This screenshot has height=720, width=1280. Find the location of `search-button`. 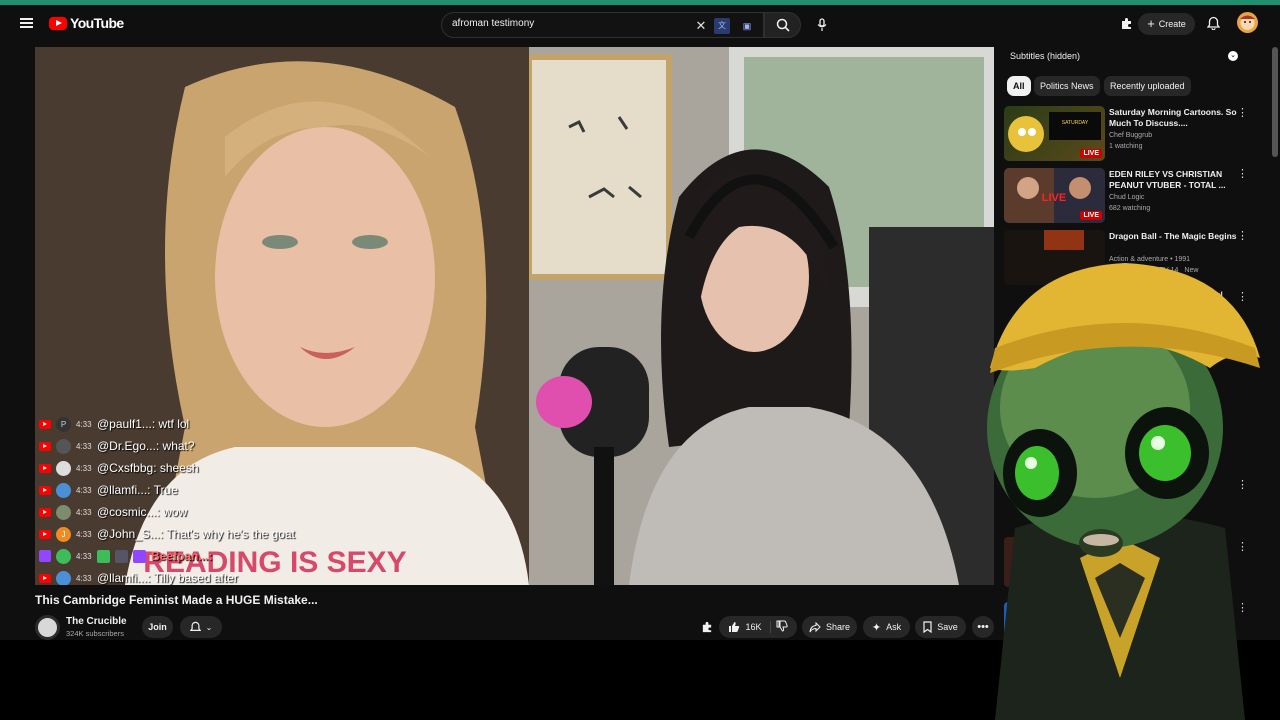

search-button is located at coordinates (782, 25).